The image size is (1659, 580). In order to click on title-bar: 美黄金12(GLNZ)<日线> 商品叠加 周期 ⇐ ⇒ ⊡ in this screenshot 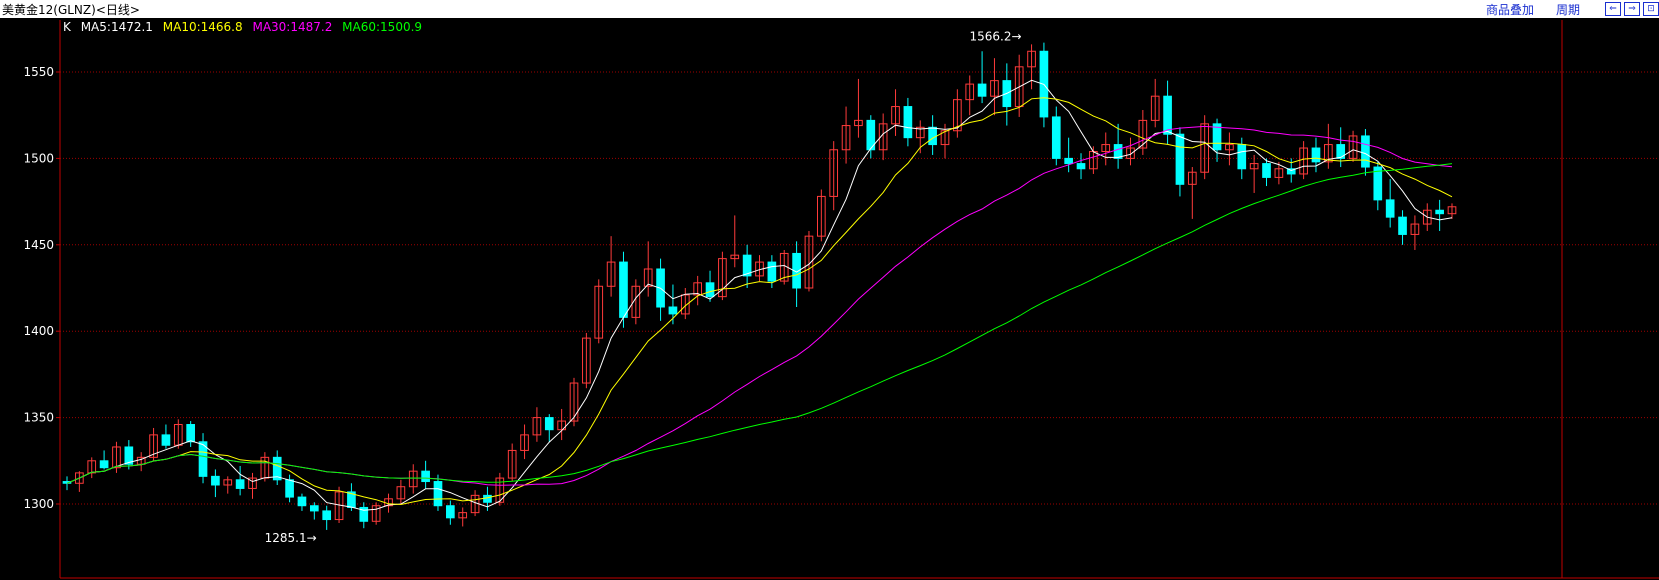, I will do `click(829, 9)`.